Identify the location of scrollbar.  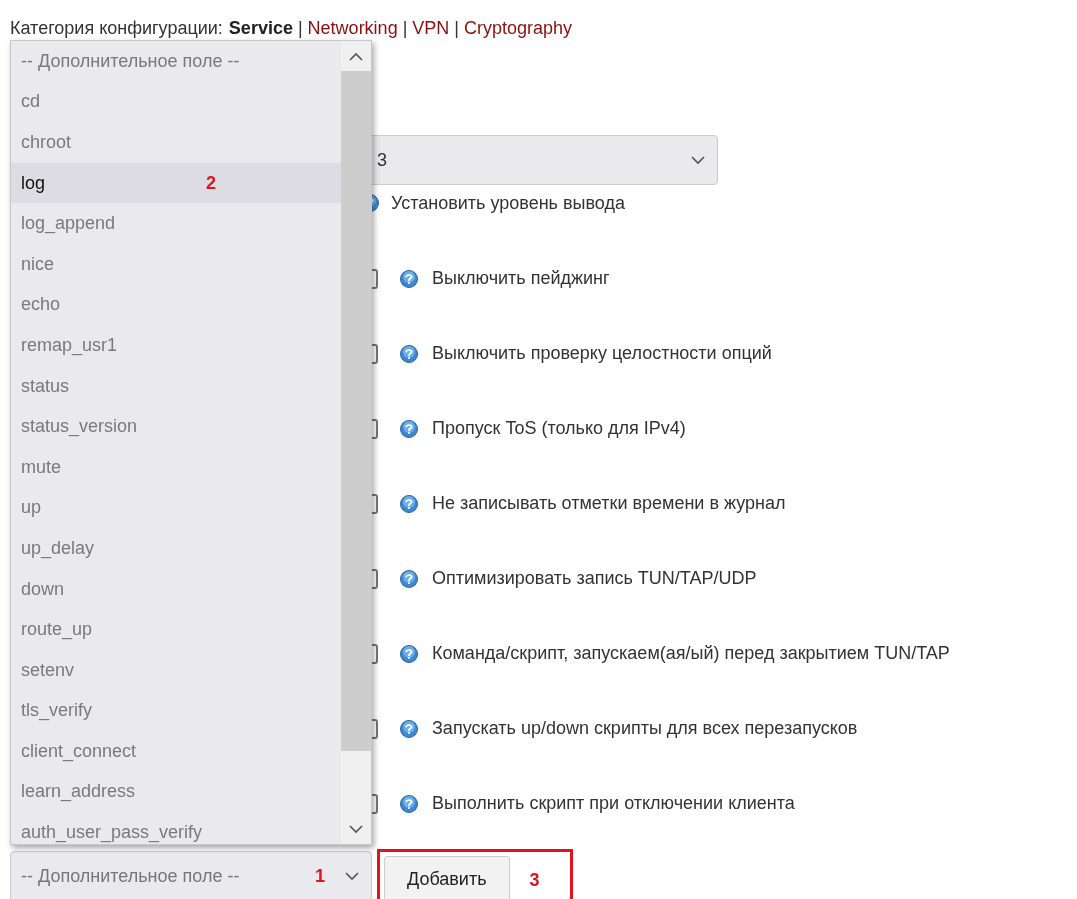
(356, 442).